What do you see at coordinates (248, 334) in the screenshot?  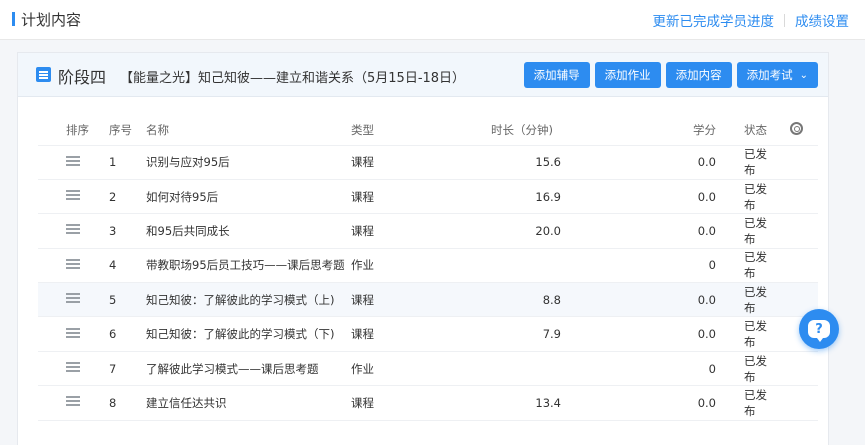 I see `row-name: 知己知彼：了解彼此的学习模式（下)` at bounding box center [248, 334].